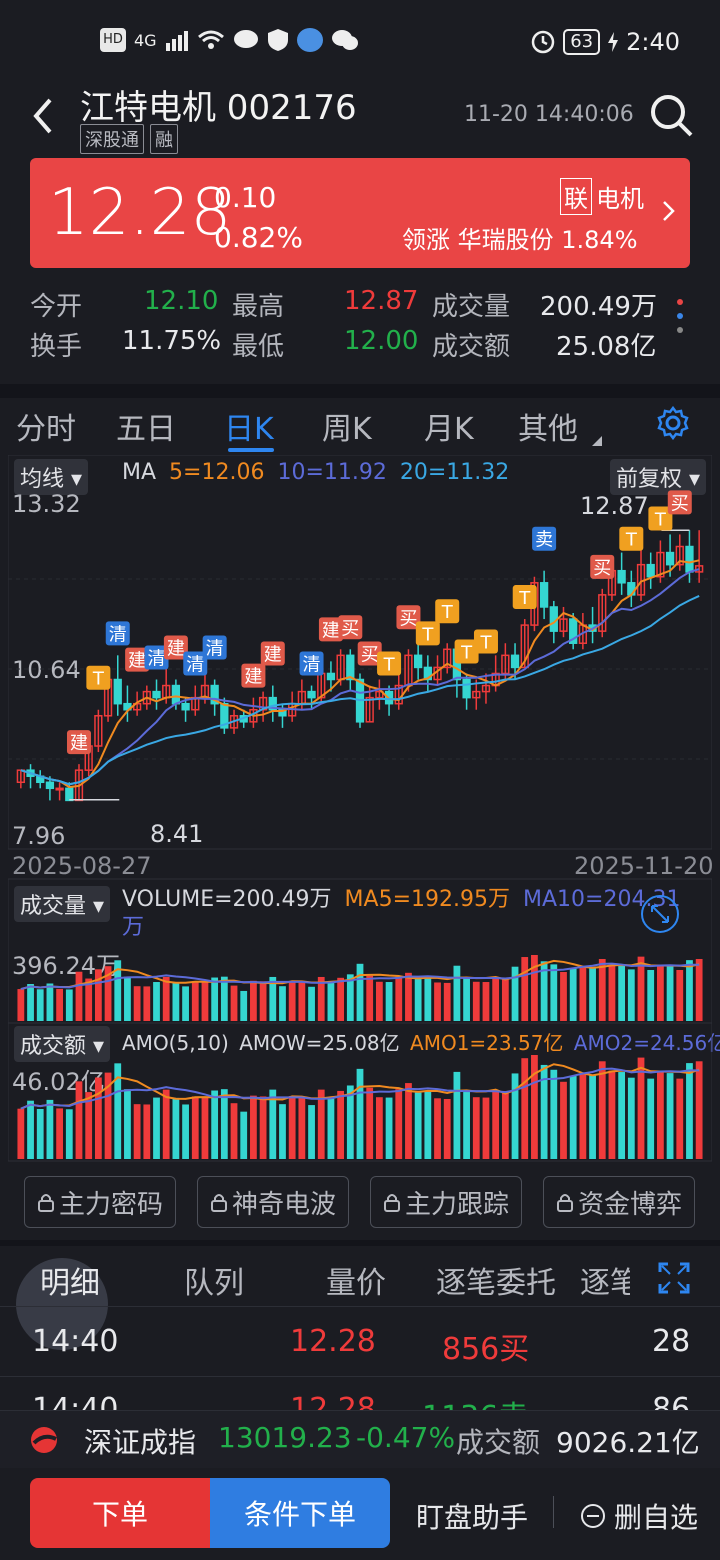 This screenshot has width=720, height=1560. Describe the element at coordinates (356, 1280) in the screenshot. I see `tab-volume-price: 量价` at that location.